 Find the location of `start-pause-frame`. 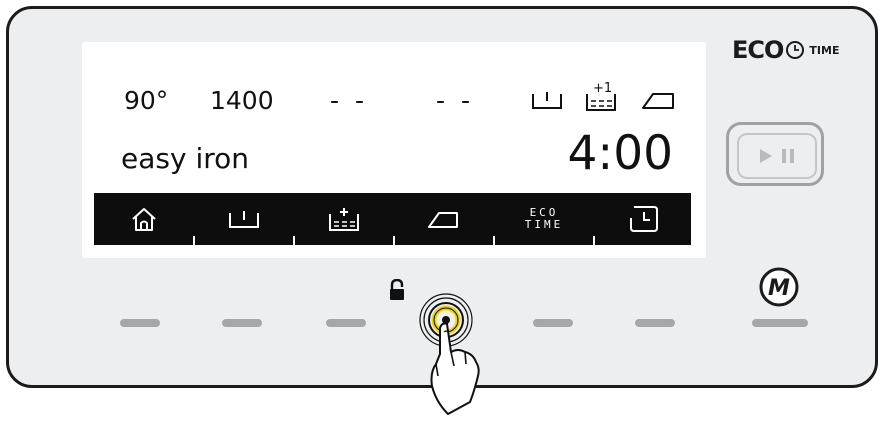

start-pause-frame is located at coordinates (777, 156).